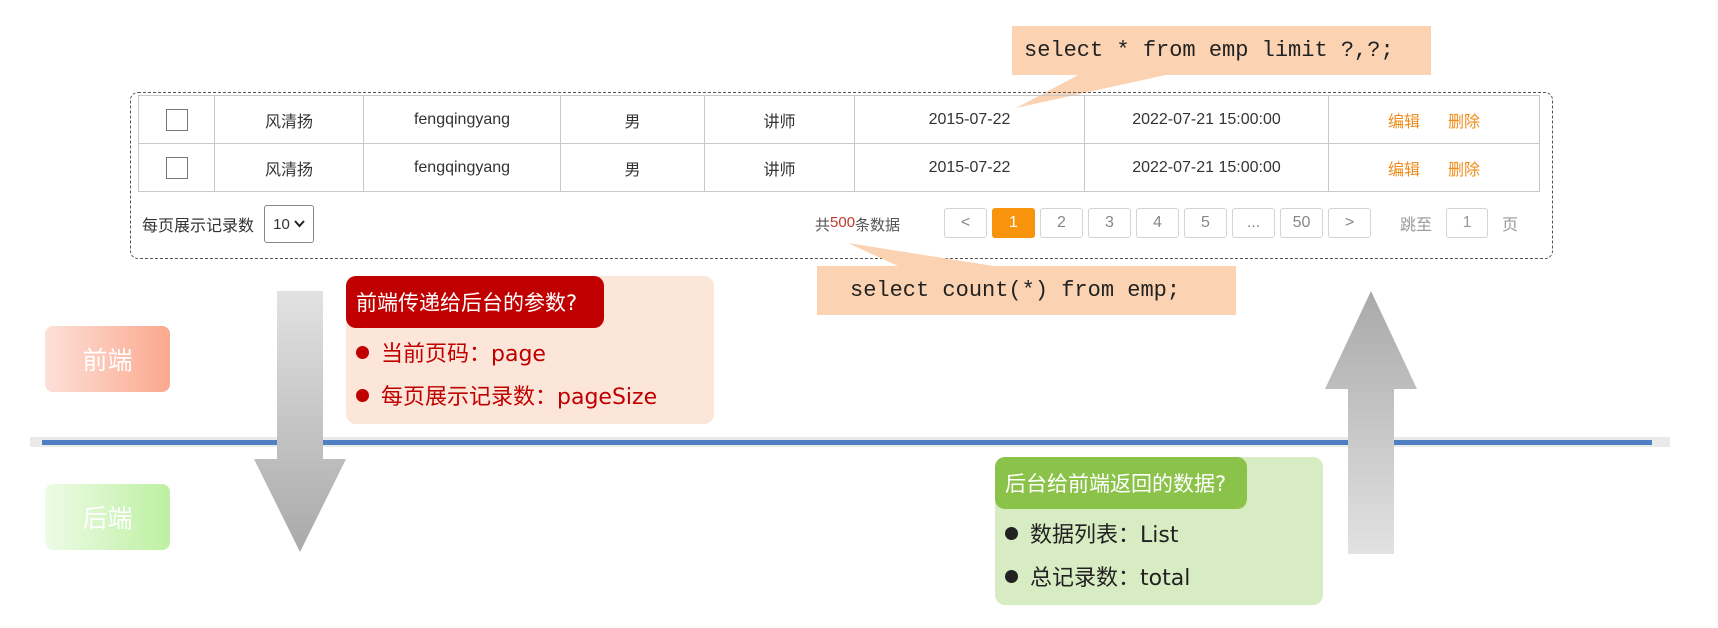 The height and width of the screenshot is (628, 1718). Describe the element at coordinates (965, 223) in the screenshot. I see `prev-page-button: <` at that location.